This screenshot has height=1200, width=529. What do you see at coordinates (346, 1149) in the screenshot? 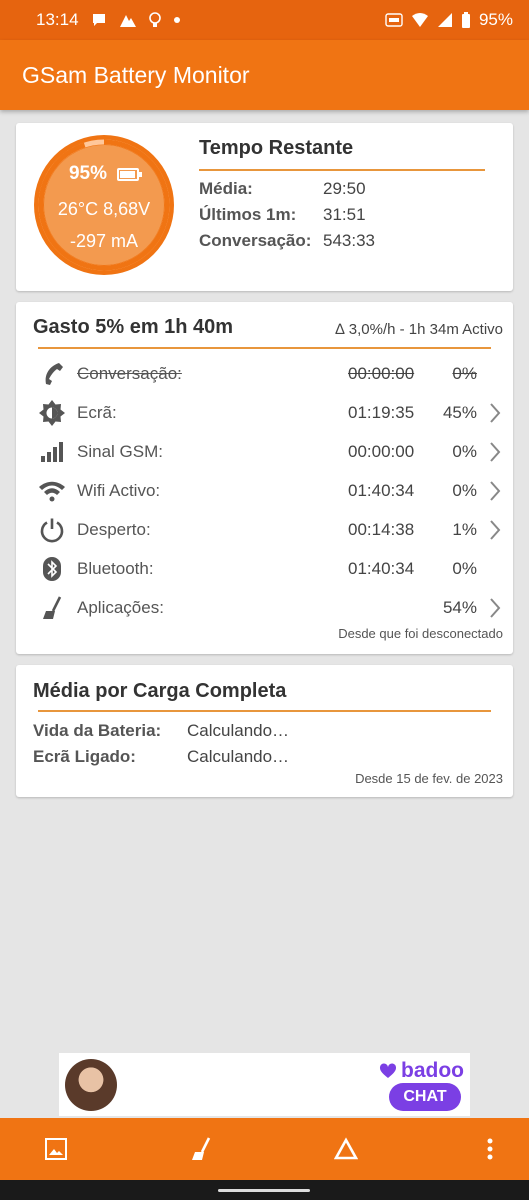
I see `delta-icon` at bounding box center [346, 1149].